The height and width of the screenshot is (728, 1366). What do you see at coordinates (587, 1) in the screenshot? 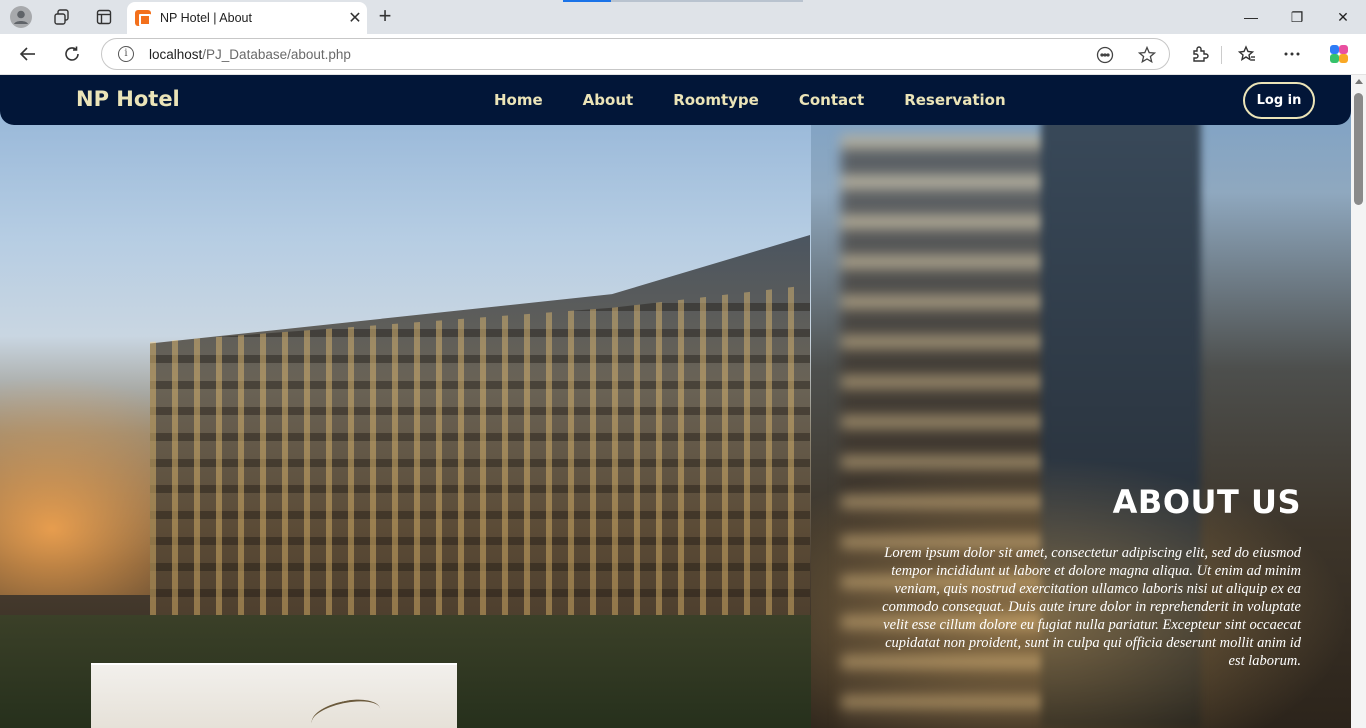
I see `loading-indicator` at bounding box center [587, 1].